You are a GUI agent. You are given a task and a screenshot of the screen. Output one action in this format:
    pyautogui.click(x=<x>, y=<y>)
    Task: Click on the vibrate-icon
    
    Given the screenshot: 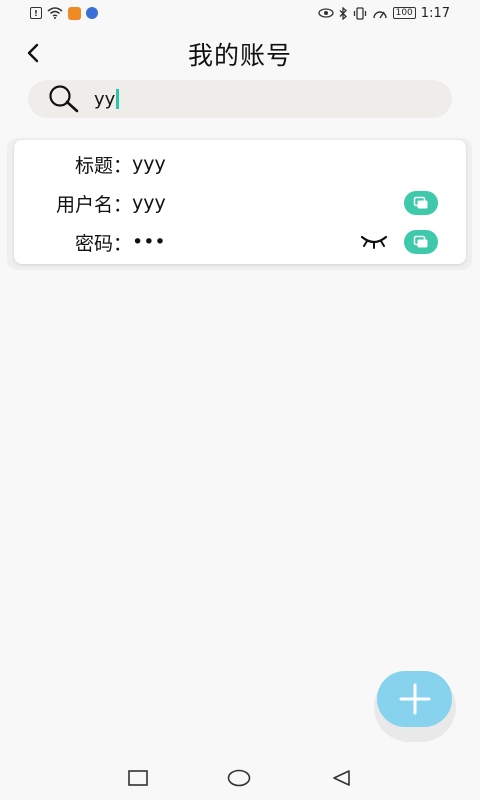 What is the action you would take?
    pyautogui.click(x=360, y=13)
    